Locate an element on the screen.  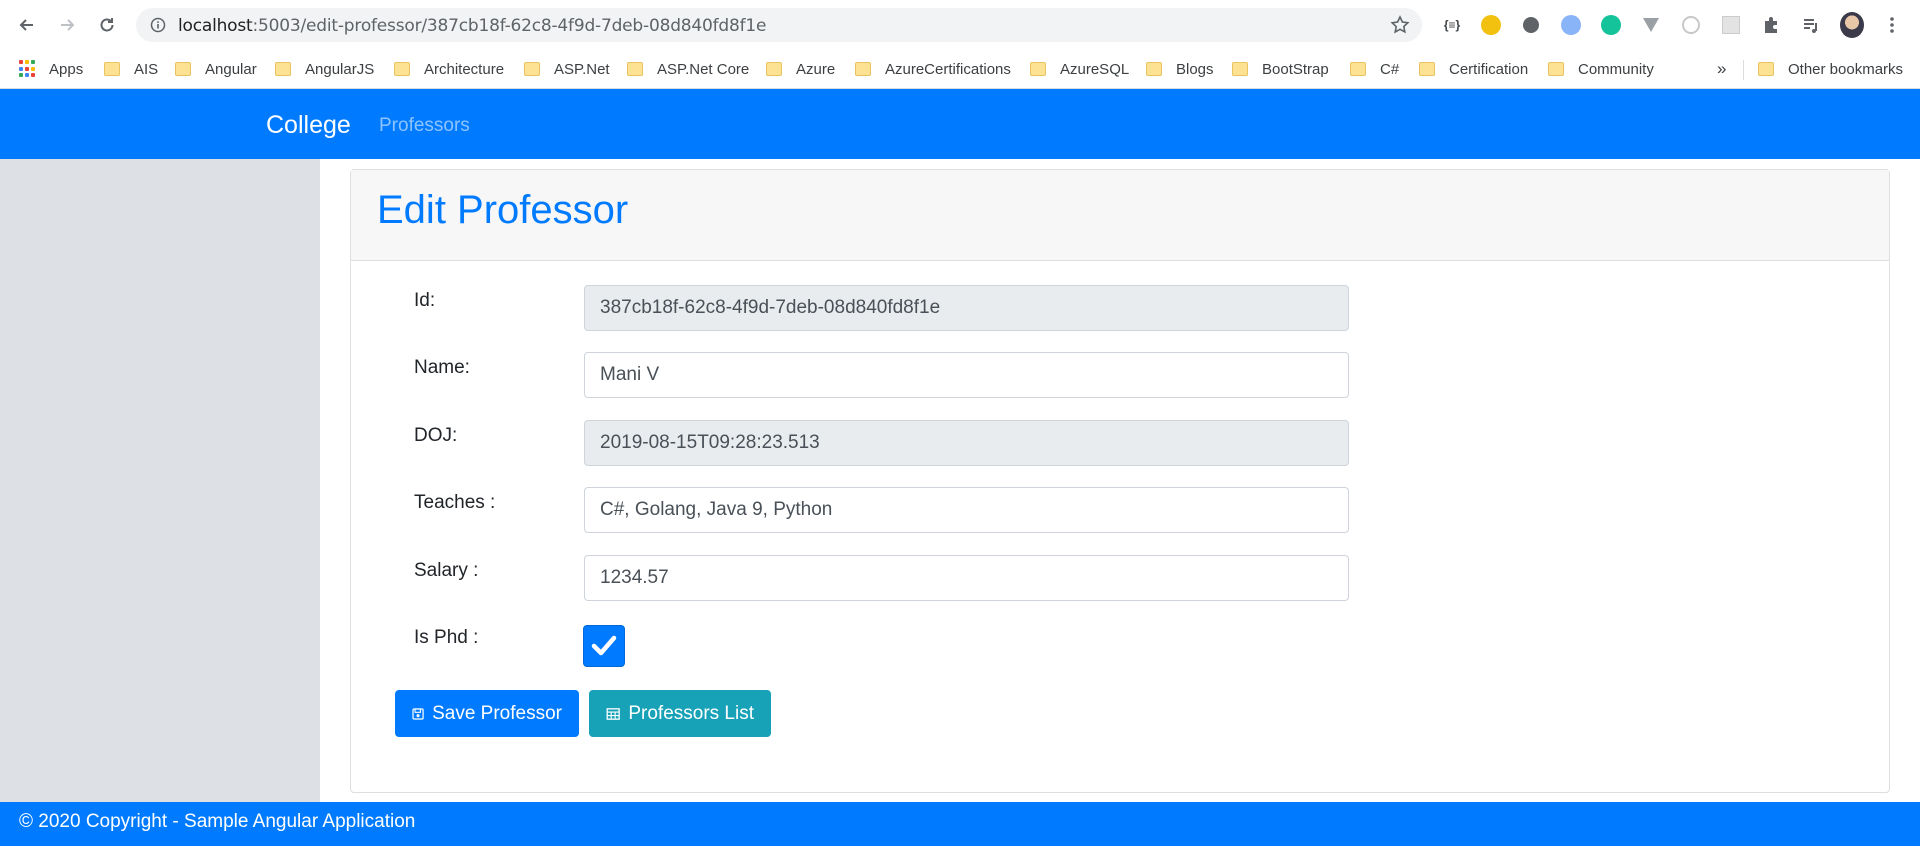
teaches-label: Teaches : is located at coordinates (455, 502).